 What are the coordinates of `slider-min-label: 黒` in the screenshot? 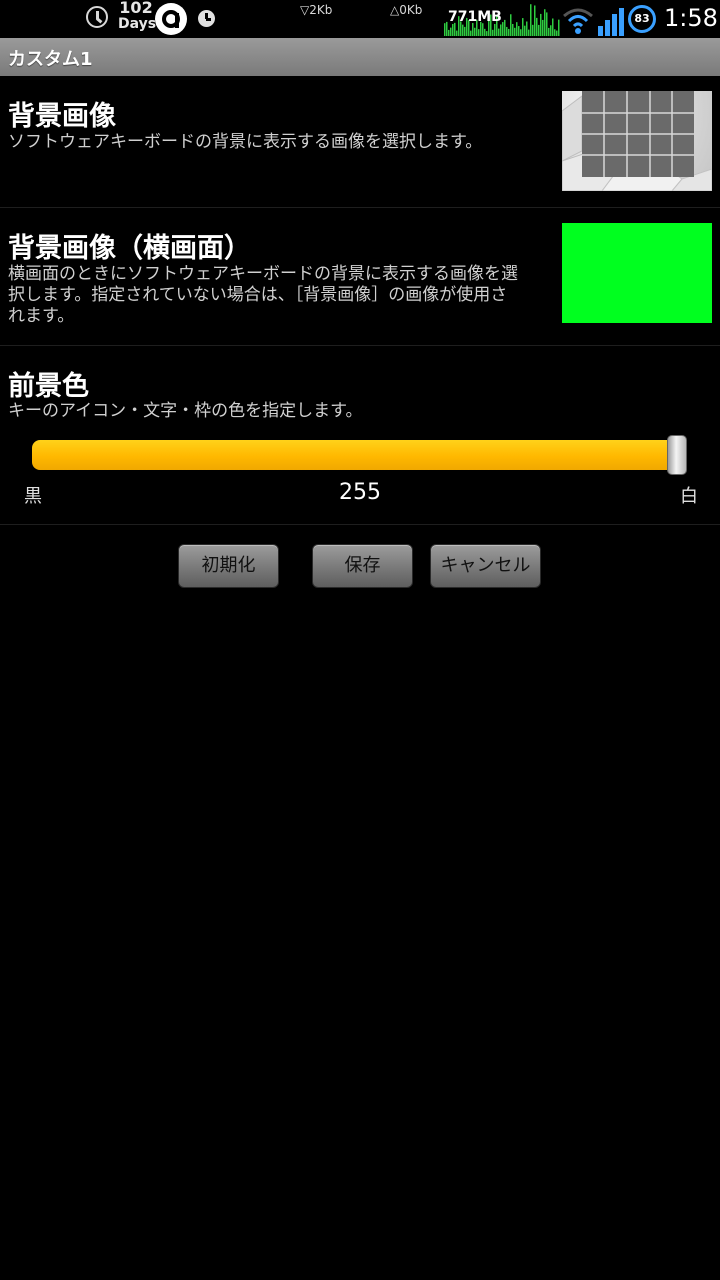 It's located at (33, 496).